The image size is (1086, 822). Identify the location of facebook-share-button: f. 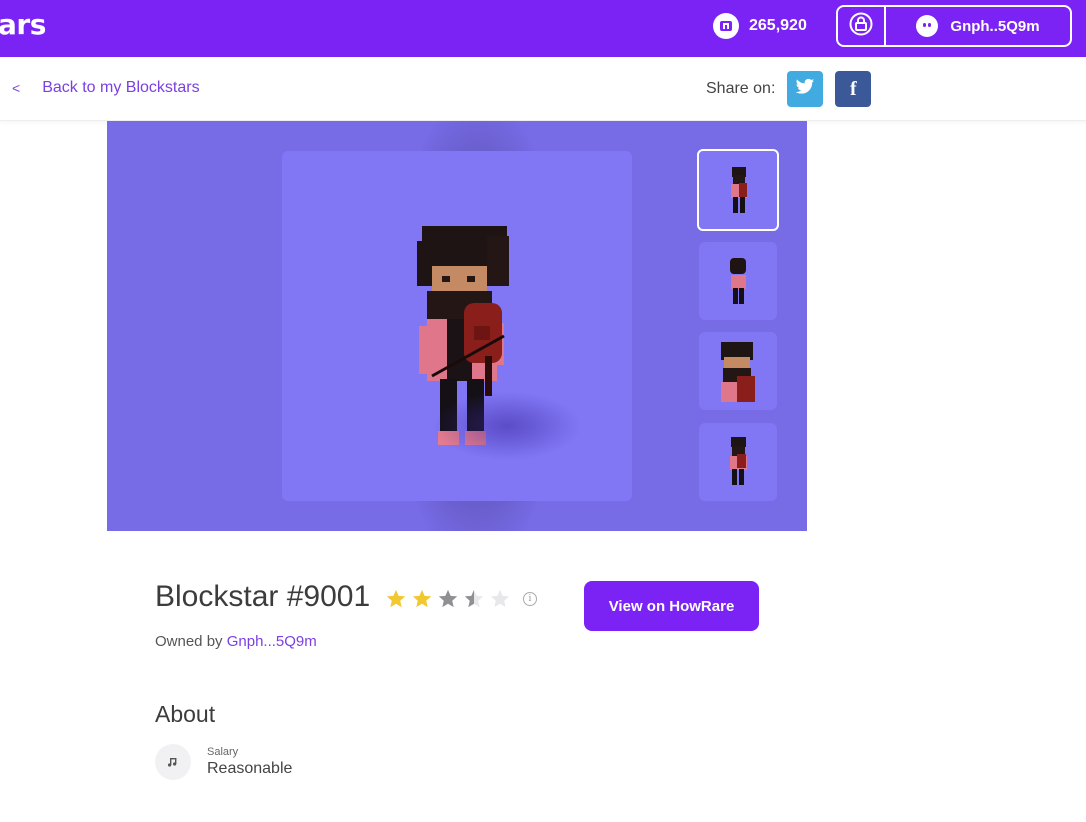
(853, 89).